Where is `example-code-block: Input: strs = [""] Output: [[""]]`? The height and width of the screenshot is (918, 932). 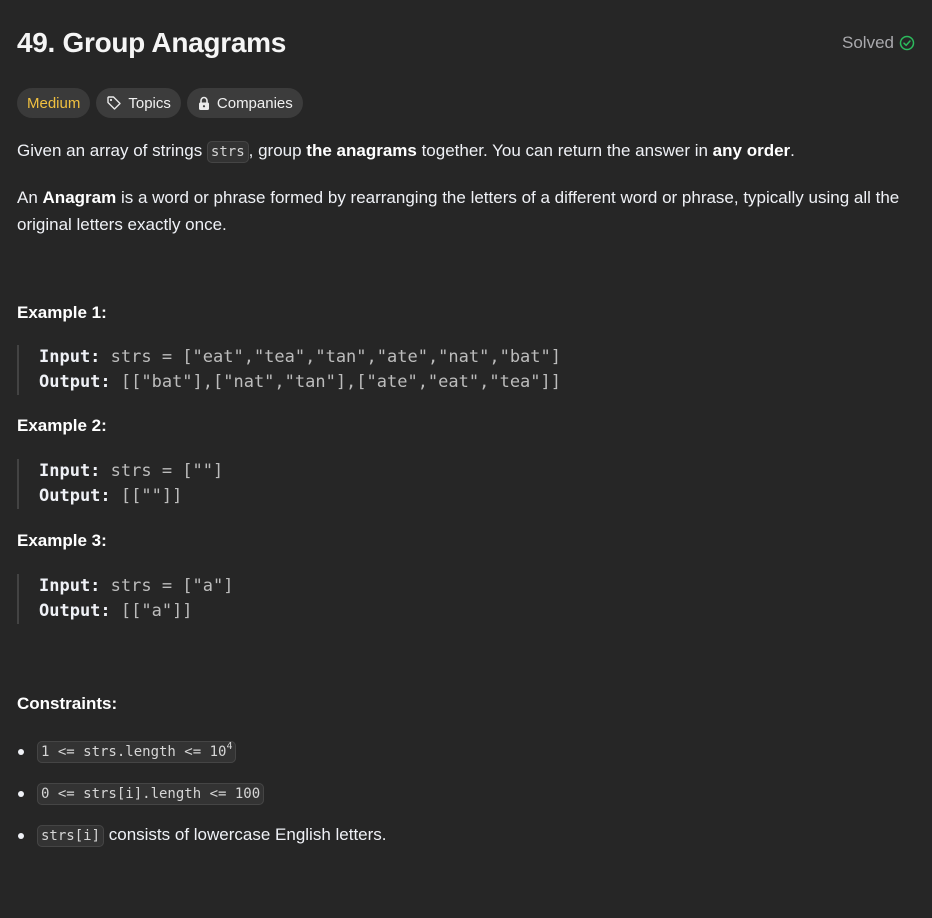 example-code-block: Input: strs = [""] Output: [[""]] is located at coordinates (466, 484).